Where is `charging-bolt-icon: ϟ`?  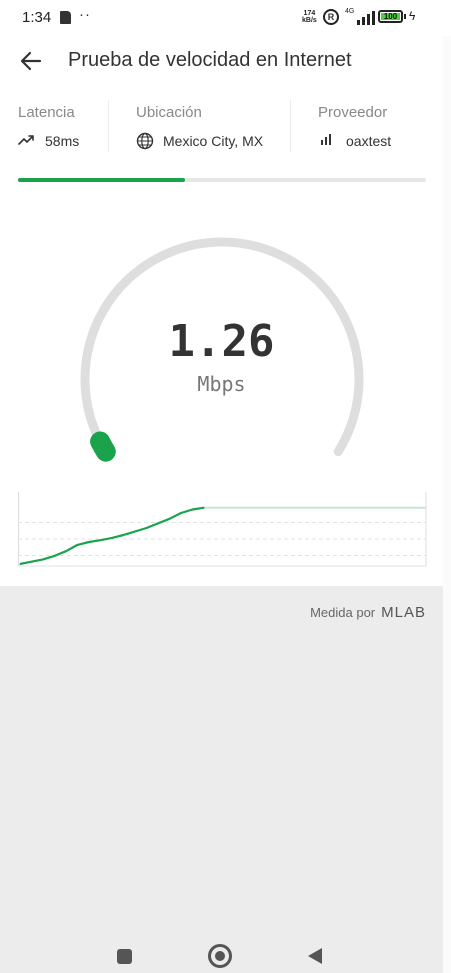
charging-bolt-icon: ϟ is located at coordinates (412, 16).